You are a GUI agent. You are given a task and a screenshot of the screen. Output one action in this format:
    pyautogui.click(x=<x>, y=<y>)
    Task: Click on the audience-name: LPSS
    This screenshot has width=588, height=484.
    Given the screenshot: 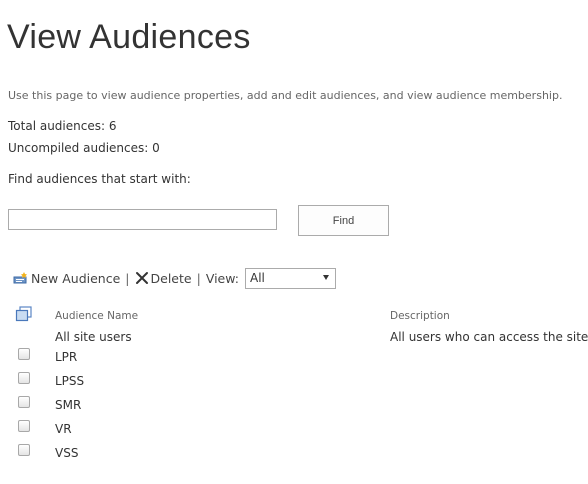 What is the action you would take?
    pyautogui.click(x=69, y=381)
    